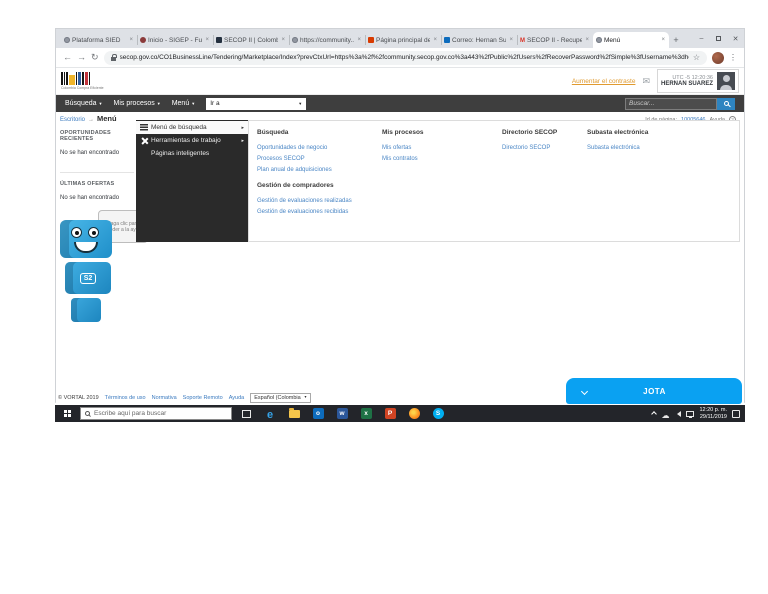  Describe the element at coordinates (648, 148) in the screenshot. I see `link-subasta-electronica: Subasta electrónica` at that location.